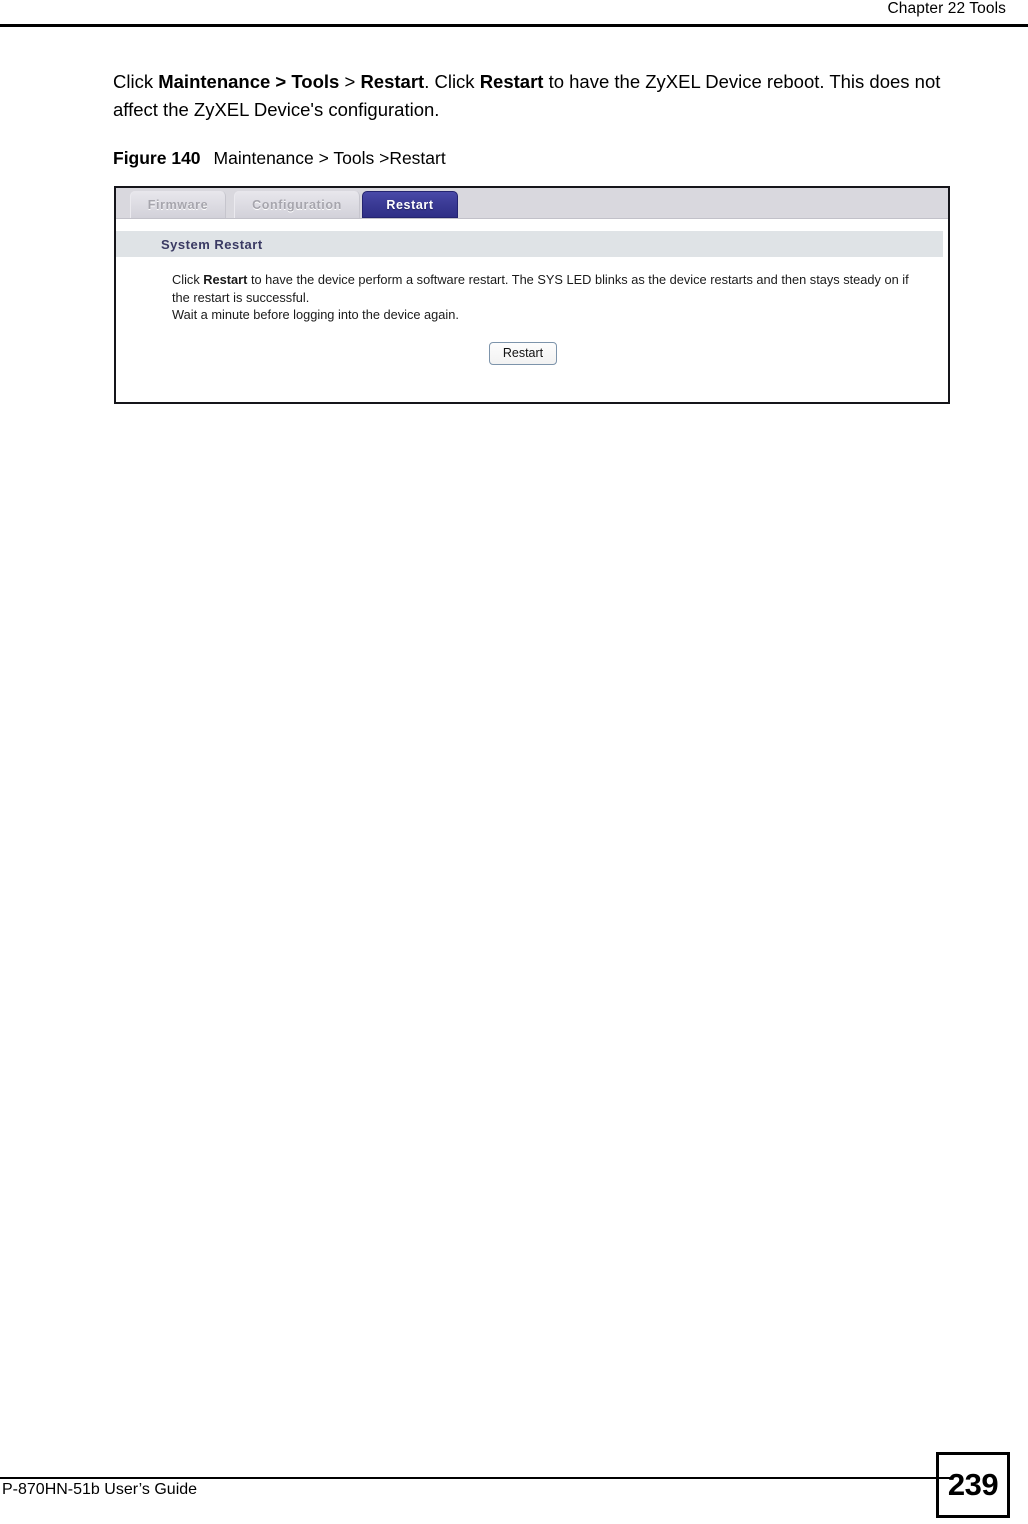  I want to click on screenshot-tab-bar: Firmware Configuration Restart, so click(532, 203).